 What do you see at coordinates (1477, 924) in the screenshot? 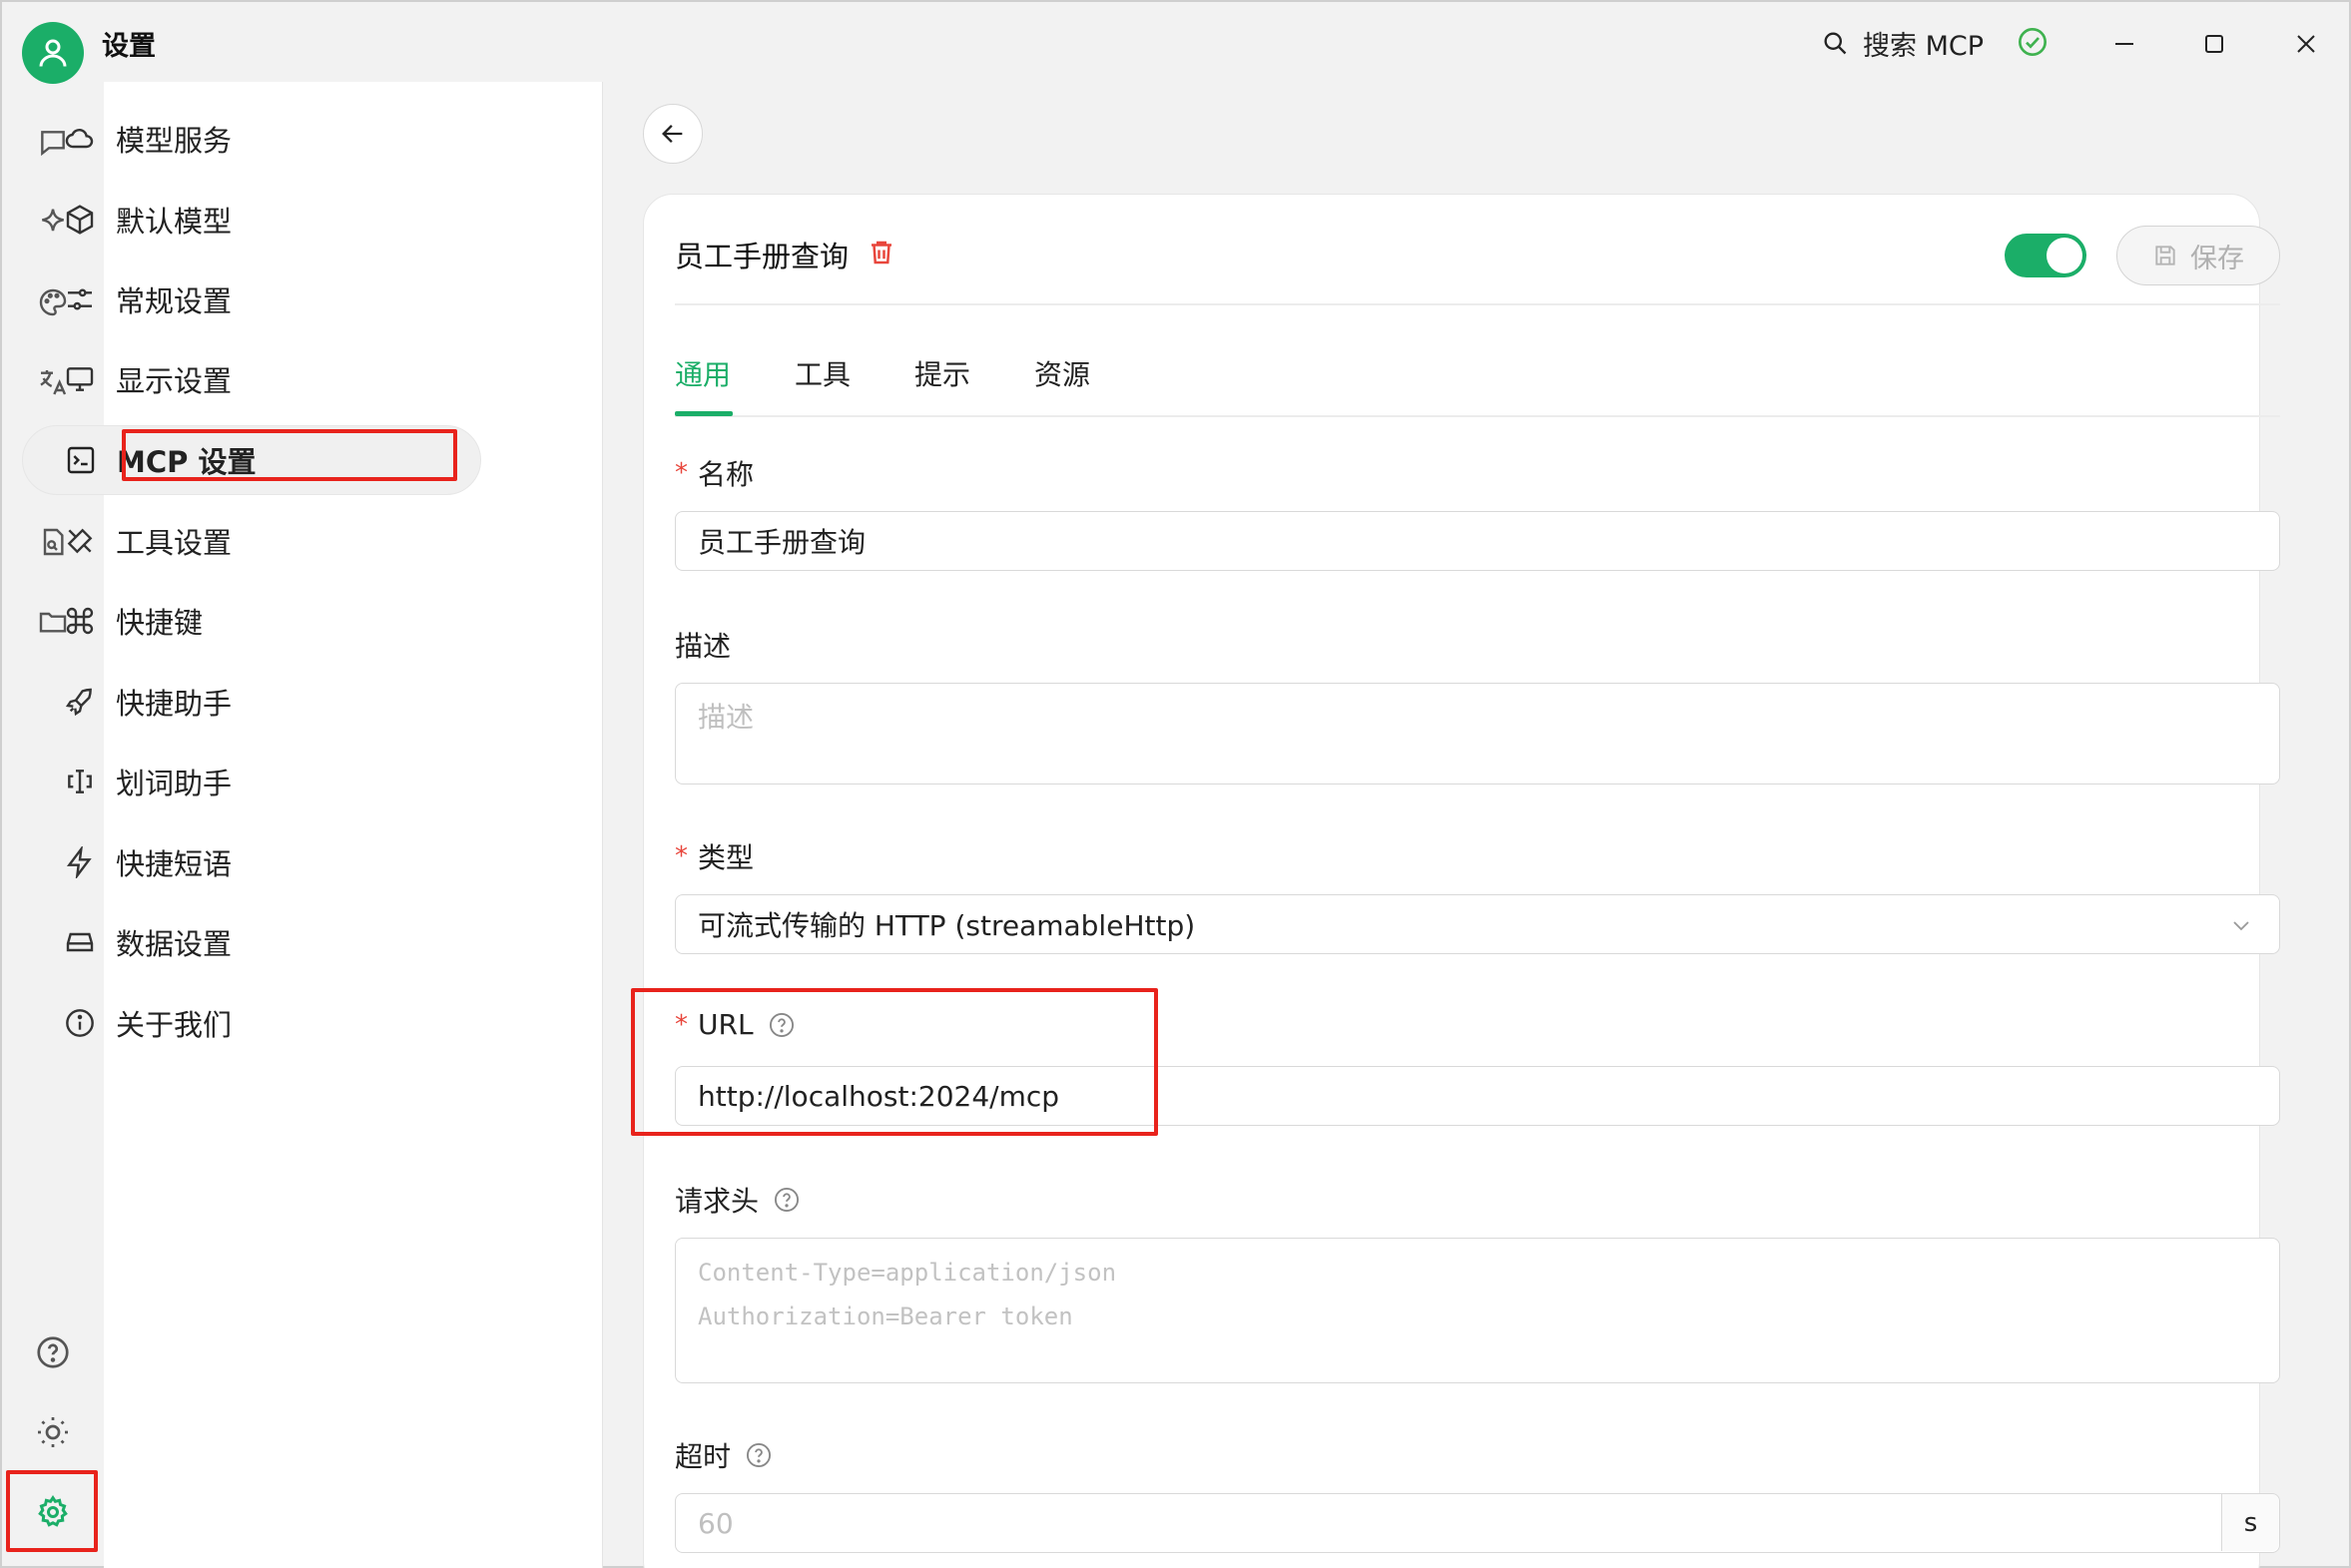
I see `type-select: 可流式传输的 HTTP (streamableHttp)` at bounding box center [1477, 924].